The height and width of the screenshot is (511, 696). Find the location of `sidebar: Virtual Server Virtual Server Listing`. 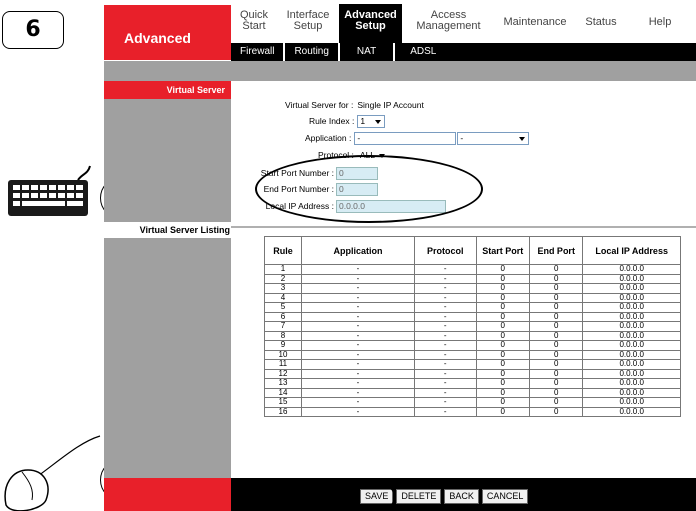

sidebar: Virtual Server Virtual Server Listing is located at coordinates (168, 279).